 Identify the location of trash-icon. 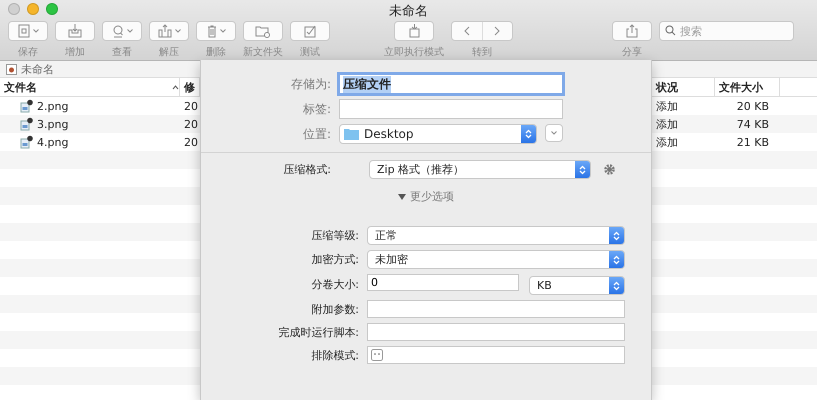
(211, 31).